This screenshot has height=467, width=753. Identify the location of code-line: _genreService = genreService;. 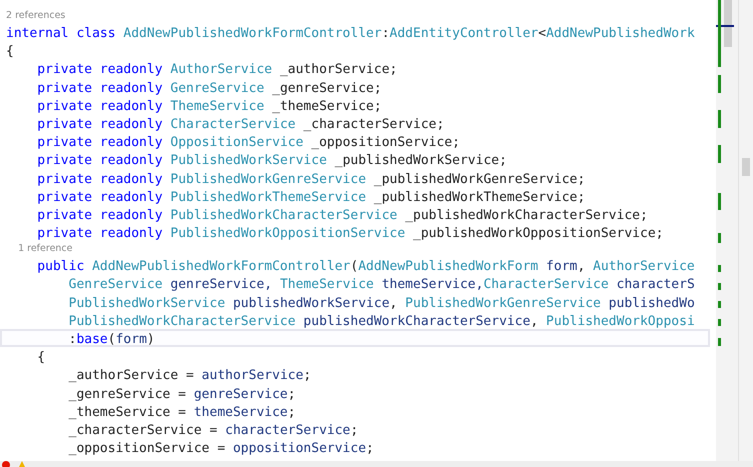
(182, 394).